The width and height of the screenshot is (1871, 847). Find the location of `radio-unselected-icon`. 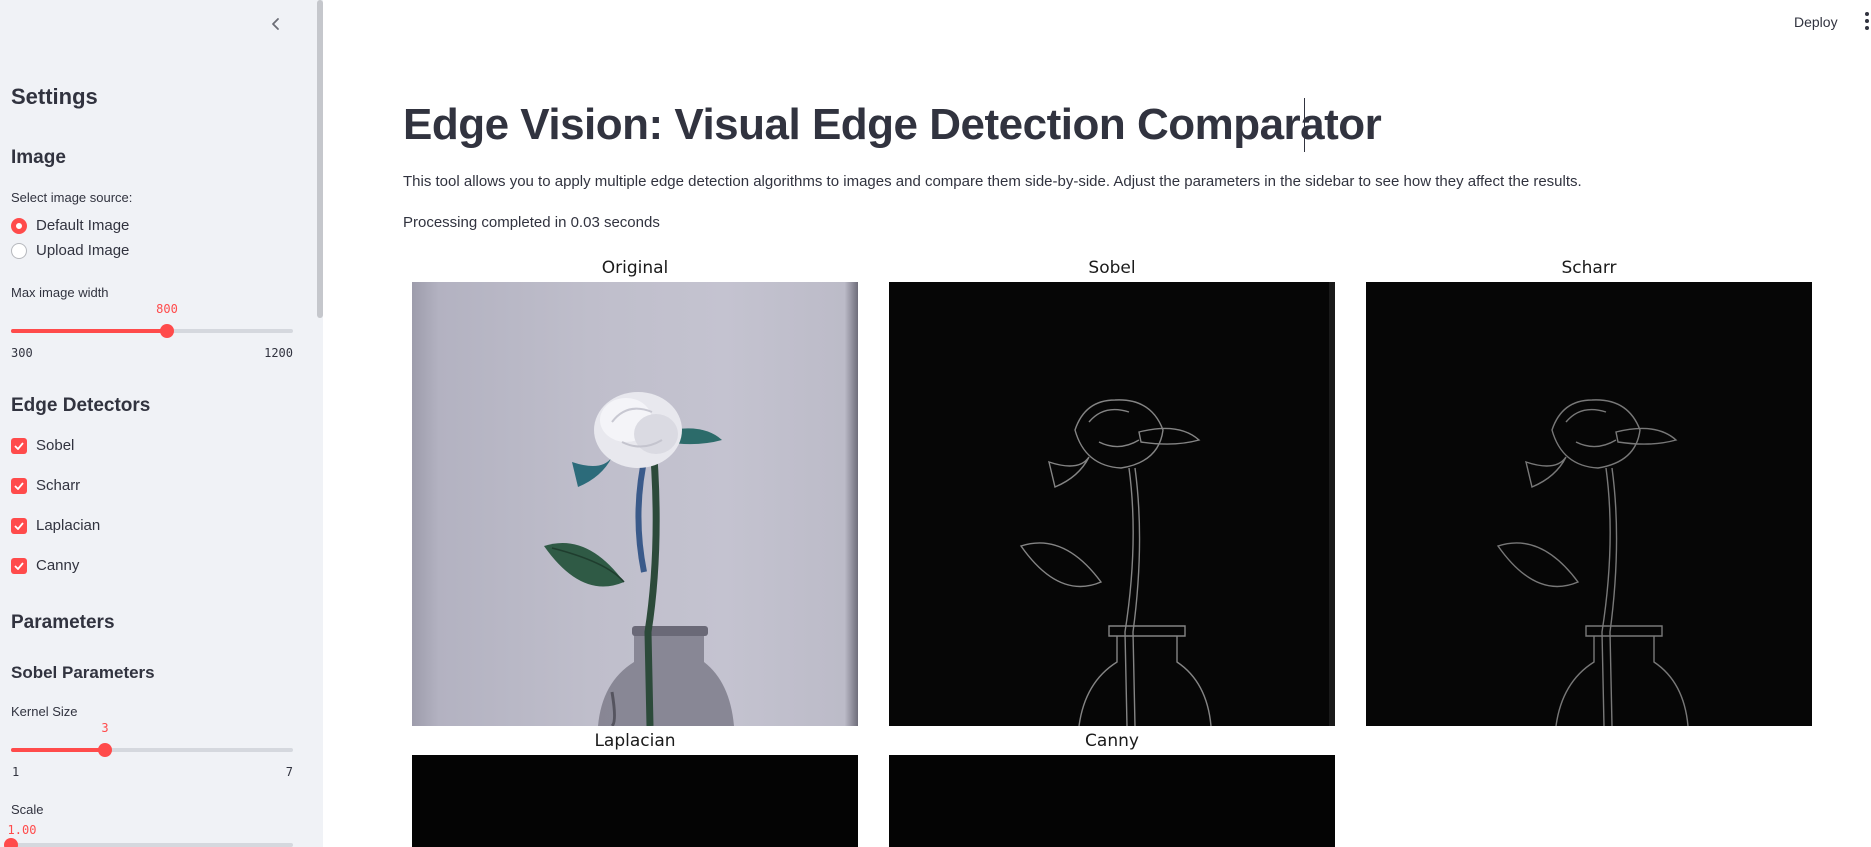

radio-unselected-icon is located at coordinates (19, 250).